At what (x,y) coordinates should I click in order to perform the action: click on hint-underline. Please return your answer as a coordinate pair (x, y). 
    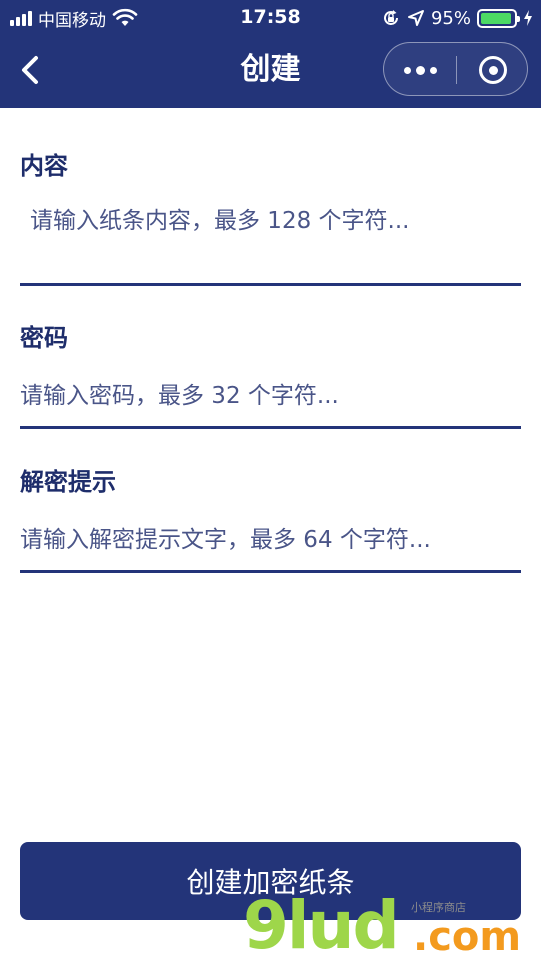
    Looking at the image, I should click on (270, 571).